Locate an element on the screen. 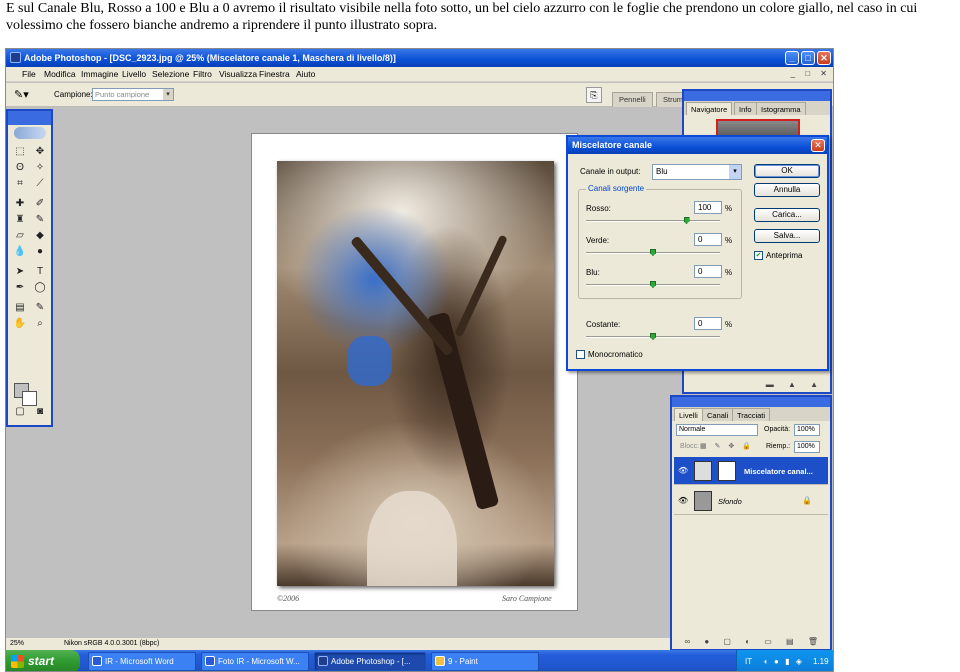 The width and height of the screenshot is (960, 672). constant-slider-thumb is located at coordinates (653, 336).